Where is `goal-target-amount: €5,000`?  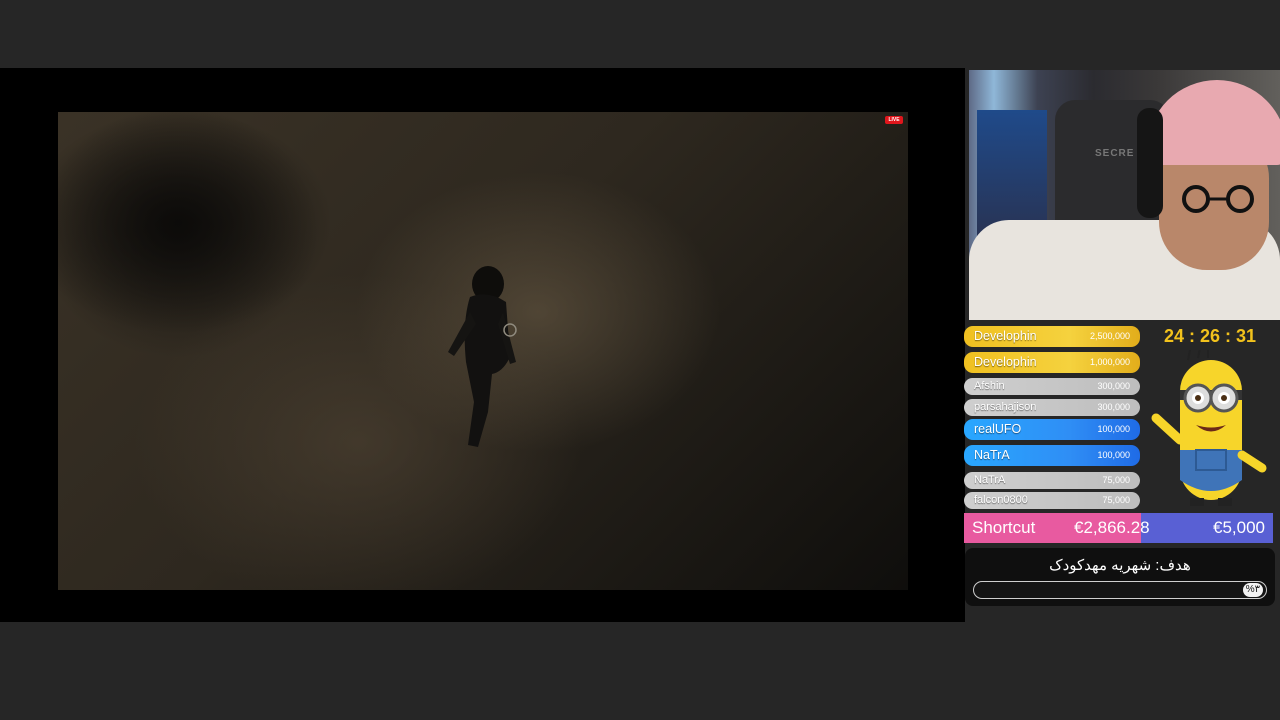
goal-target-amount: €5,000 is located at coordinates (1239, 527).